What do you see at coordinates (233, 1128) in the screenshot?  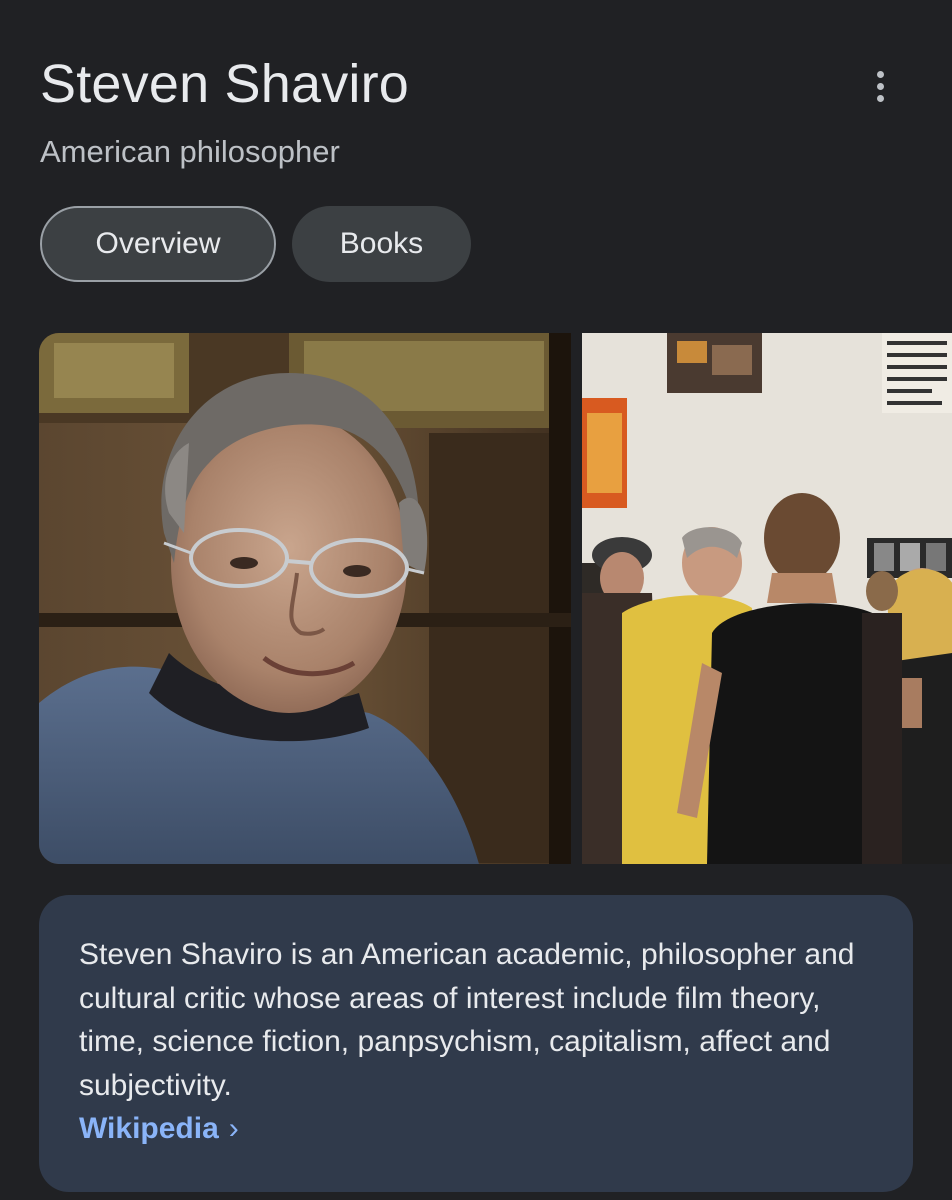 I see `chevron-right-icon: ›` at bounding box center [233, 1128].